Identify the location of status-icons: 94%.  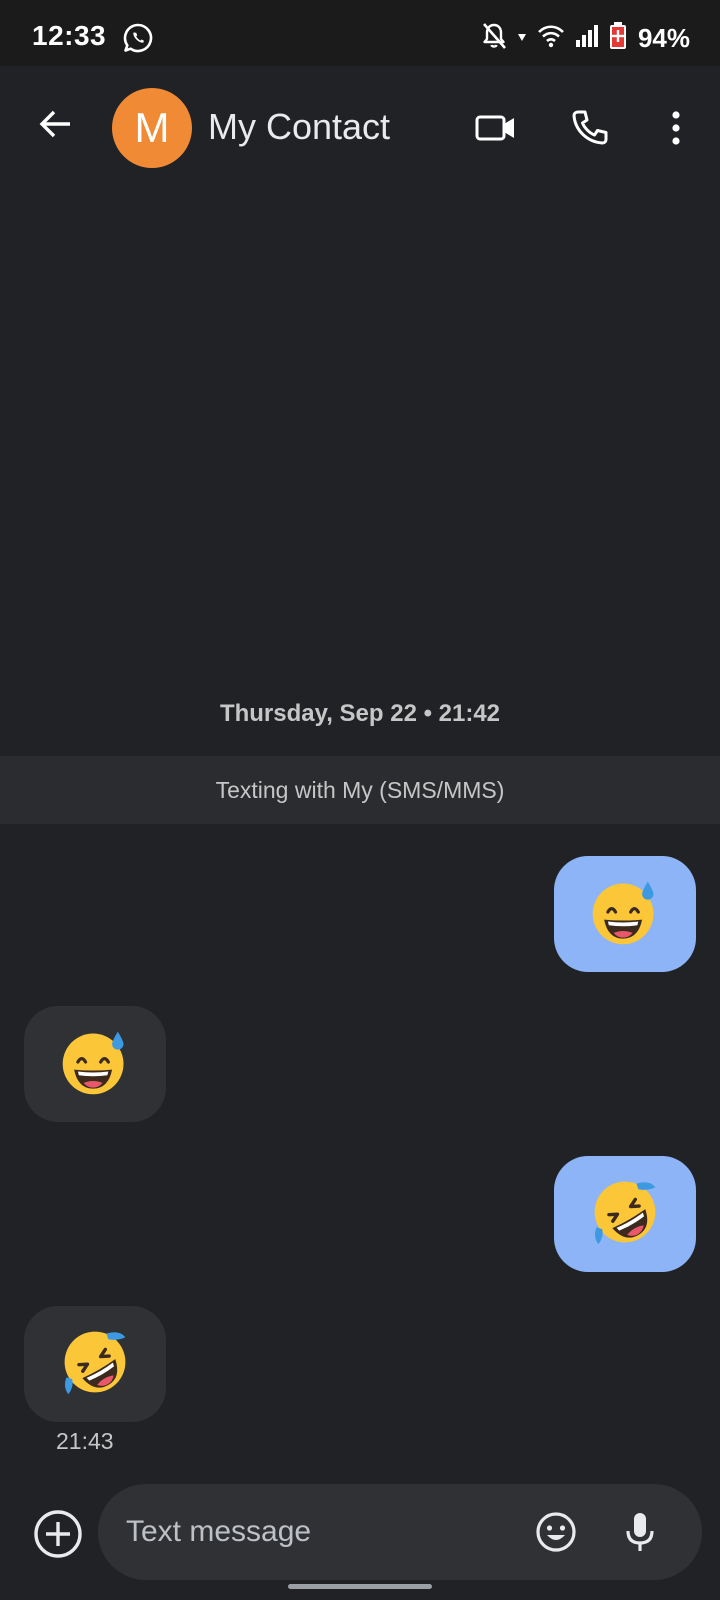
(585, 38).